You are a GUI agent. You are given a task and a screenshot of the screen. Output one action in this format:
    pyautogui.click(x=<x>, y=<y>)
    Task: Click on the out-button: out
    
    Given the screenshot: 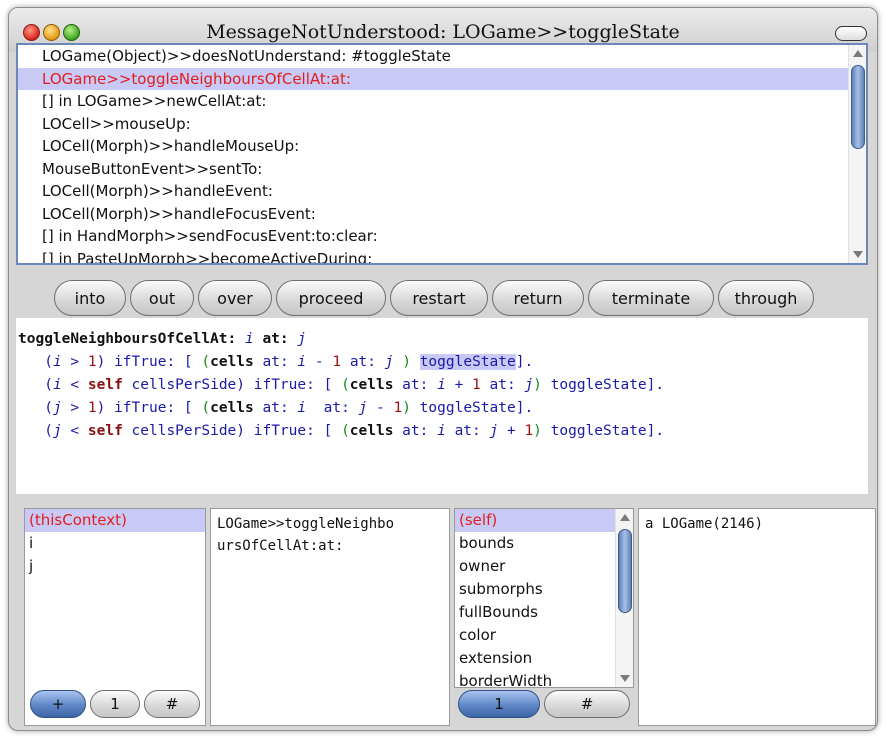 What is the action you would take?
    pyautogui.click(x=162, y=298)
    